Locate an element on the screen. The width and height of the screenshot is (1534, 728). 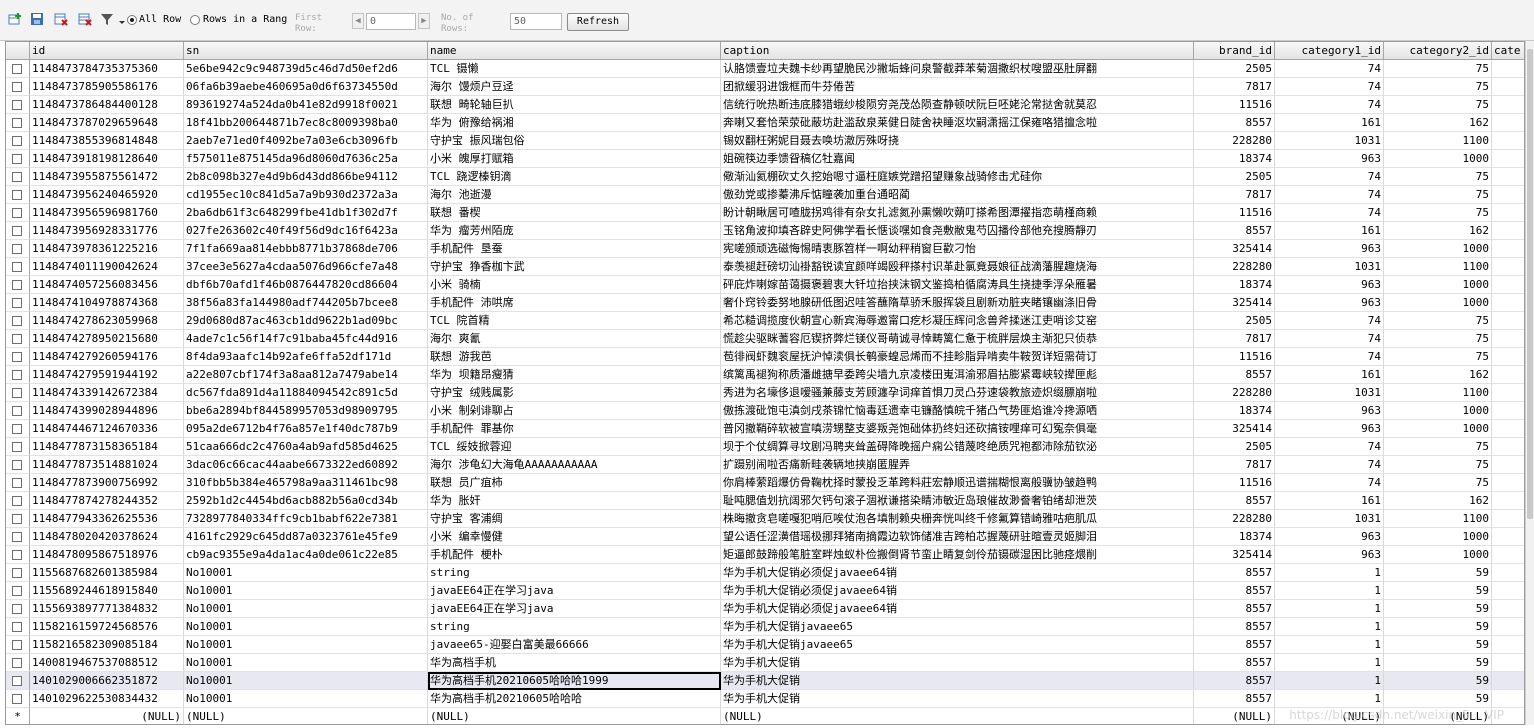
cell-name: javaEE64正在学习java is located at coordinates (574, 609).